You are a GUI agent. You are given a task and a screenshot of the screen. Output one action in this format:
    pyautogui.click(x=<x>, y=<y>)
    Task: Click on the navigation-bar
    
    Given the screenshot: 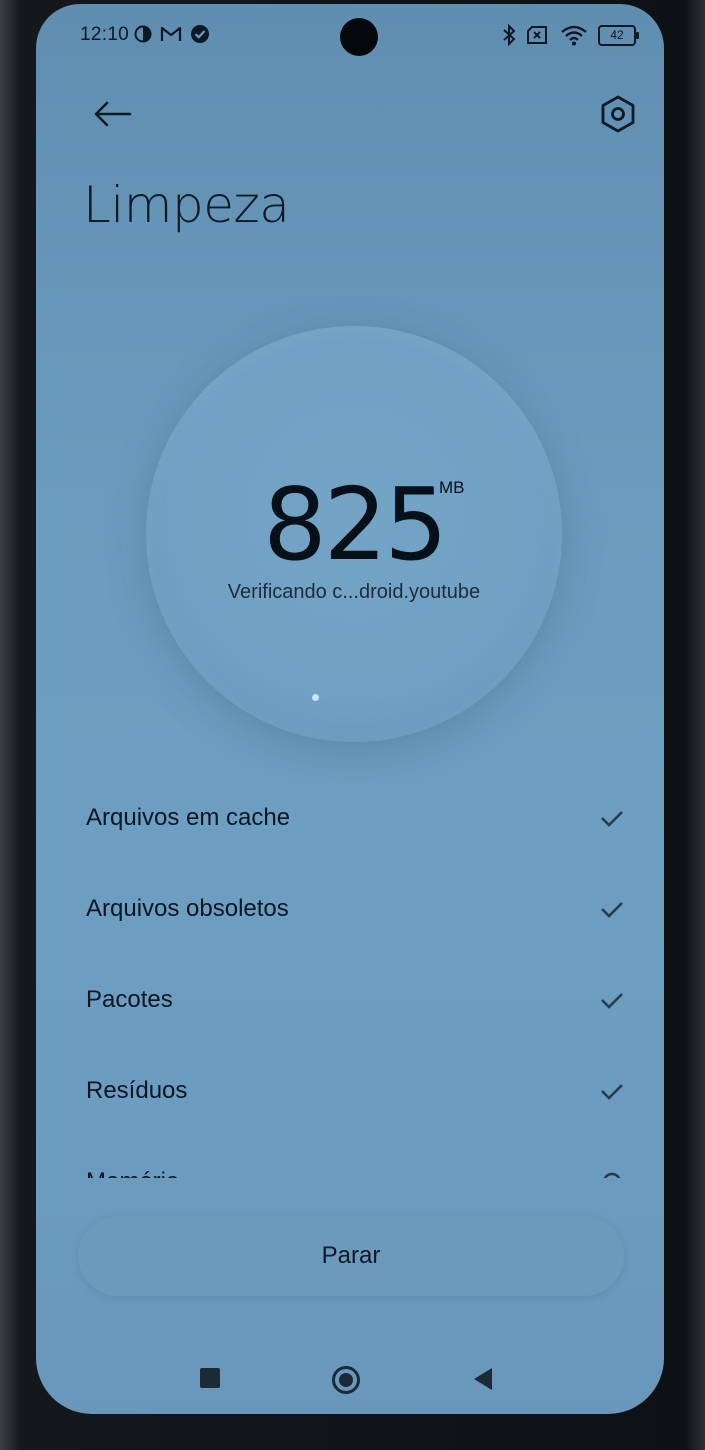 What is the action you would take?
    pyautogui.click(x=350, y=1380)
    